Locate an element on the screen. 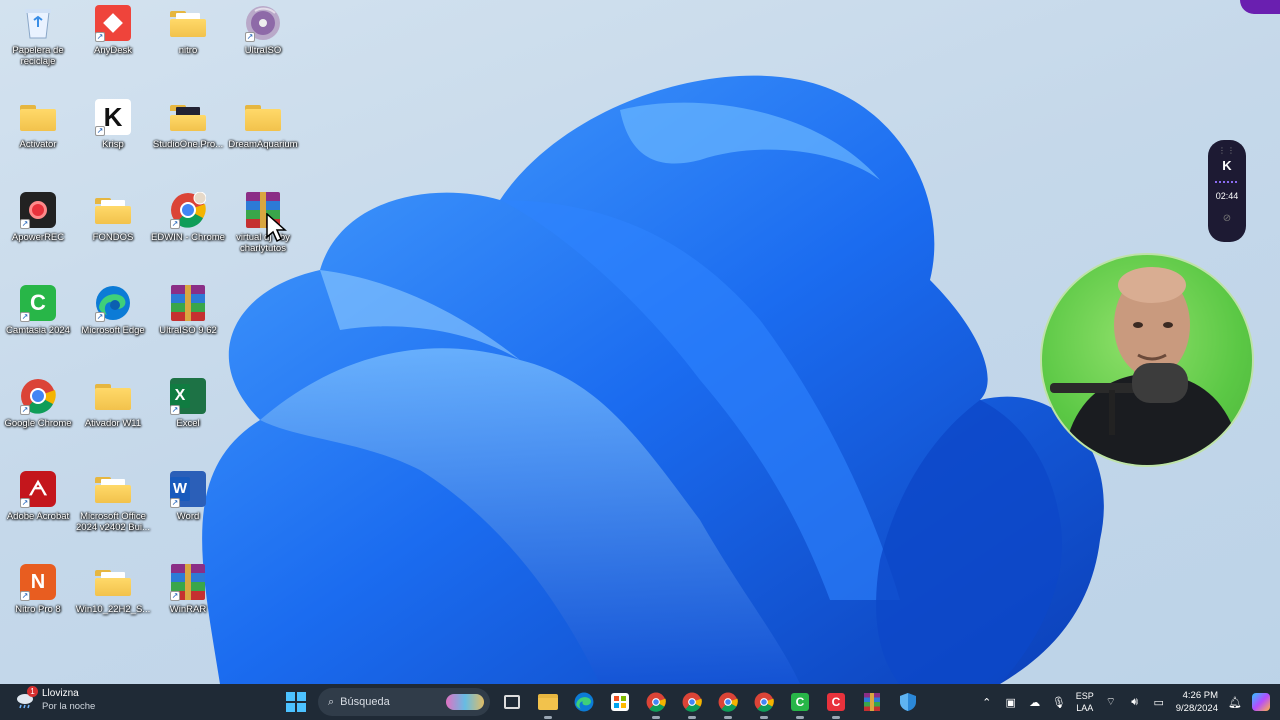  desktop-icon-recycle-bin: Papelera de reciclaje is located at coordinates (38, 35).